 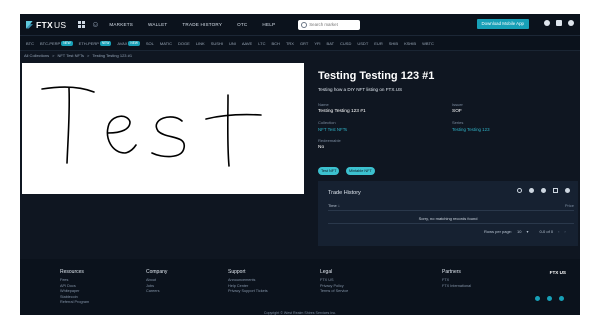 I want to click on ticker-symbol: KSHIB, so click(x=410, y=43).